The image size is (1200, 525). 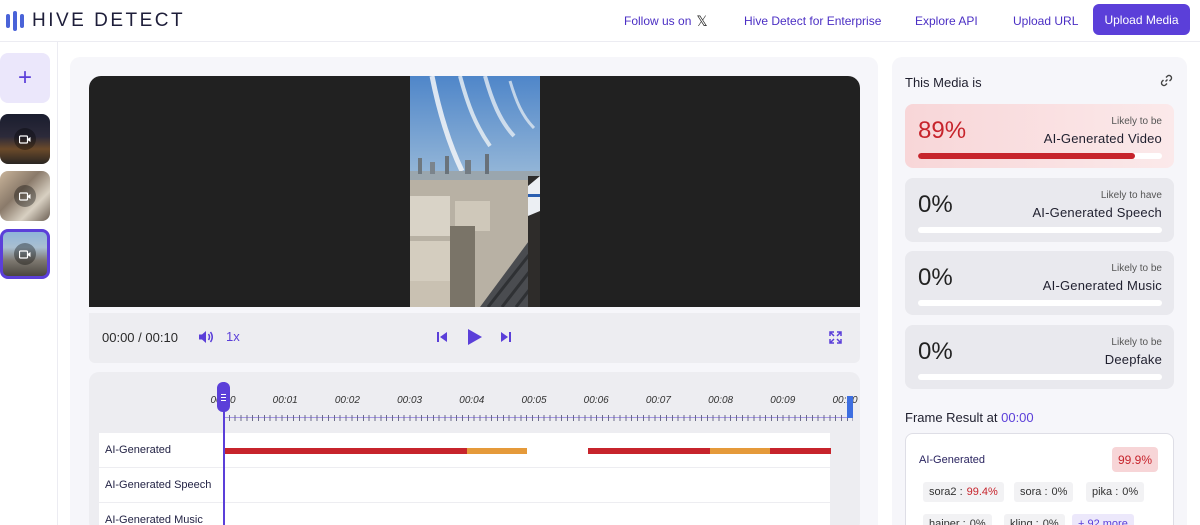 What do you see at coordinates (206, 338) in the screenshot?
I see `volume-icon` at bounding box center [206, 338].